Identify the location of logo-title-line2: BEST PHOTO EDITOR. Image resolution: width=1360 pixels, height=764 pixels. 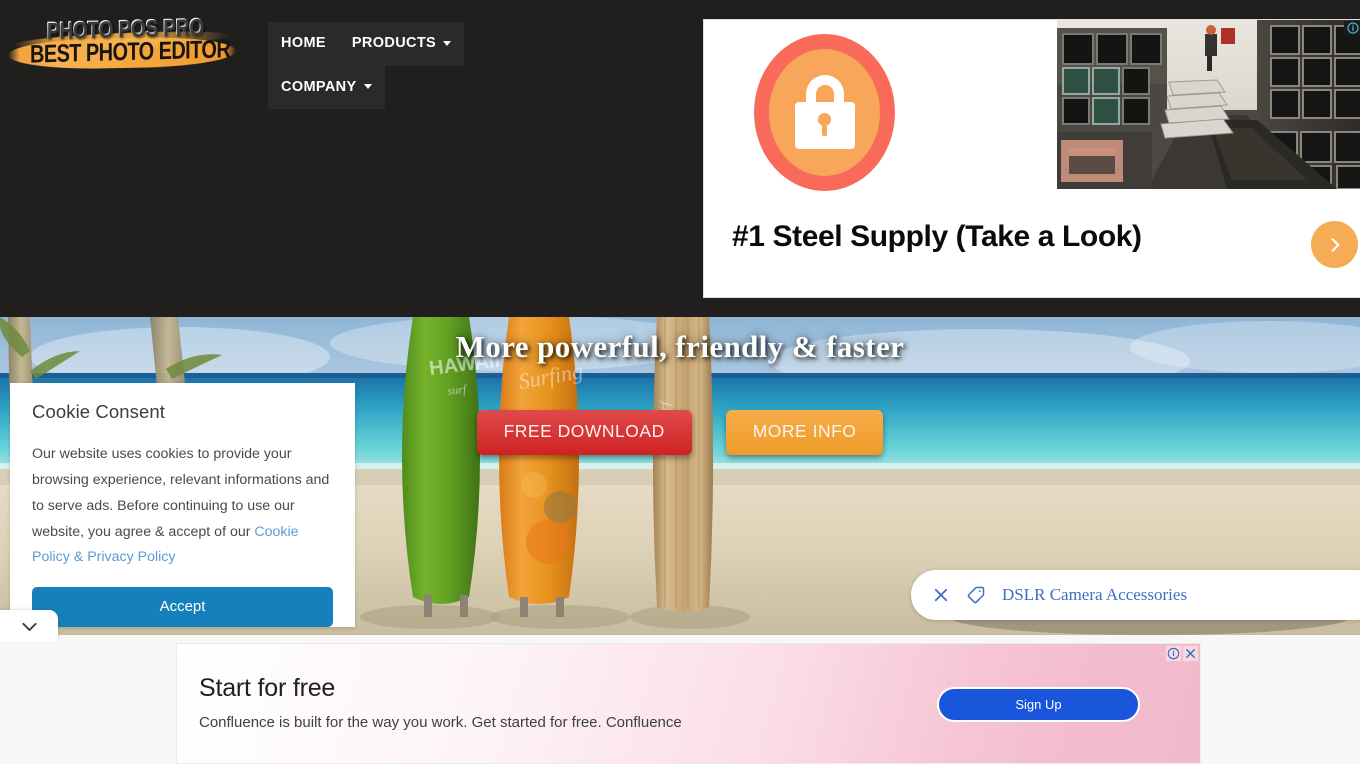
(130, 52).